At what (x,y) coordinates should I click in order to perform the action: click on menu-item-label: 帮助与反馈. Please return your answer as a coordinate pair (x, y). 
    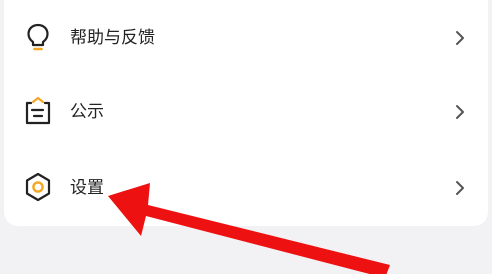
    Looking at the image, I should click on (112, 38).